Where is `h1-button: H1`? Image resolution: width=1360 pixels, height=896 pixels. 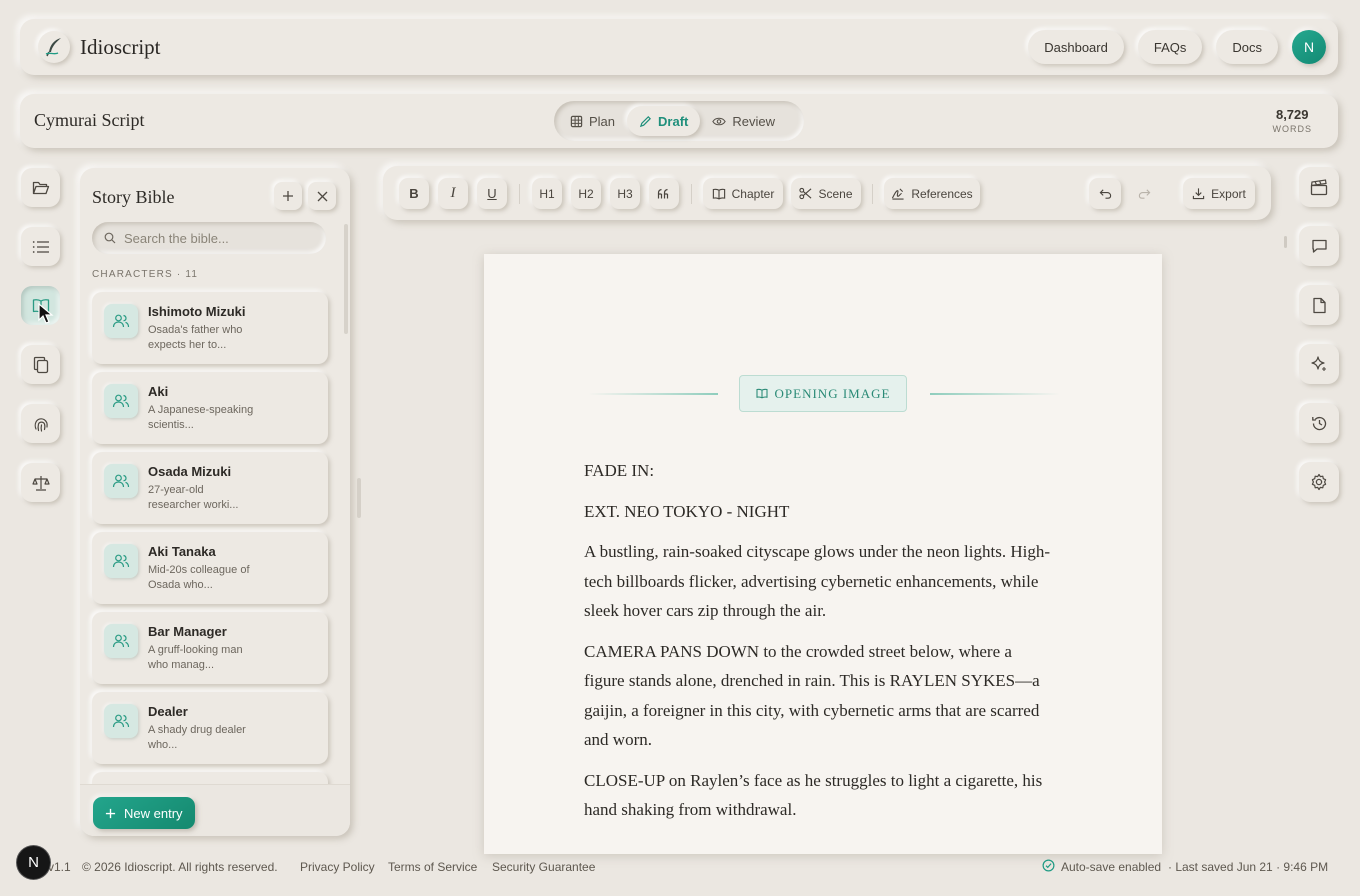 h1-button: H1 is located at coordinates (547, 193).